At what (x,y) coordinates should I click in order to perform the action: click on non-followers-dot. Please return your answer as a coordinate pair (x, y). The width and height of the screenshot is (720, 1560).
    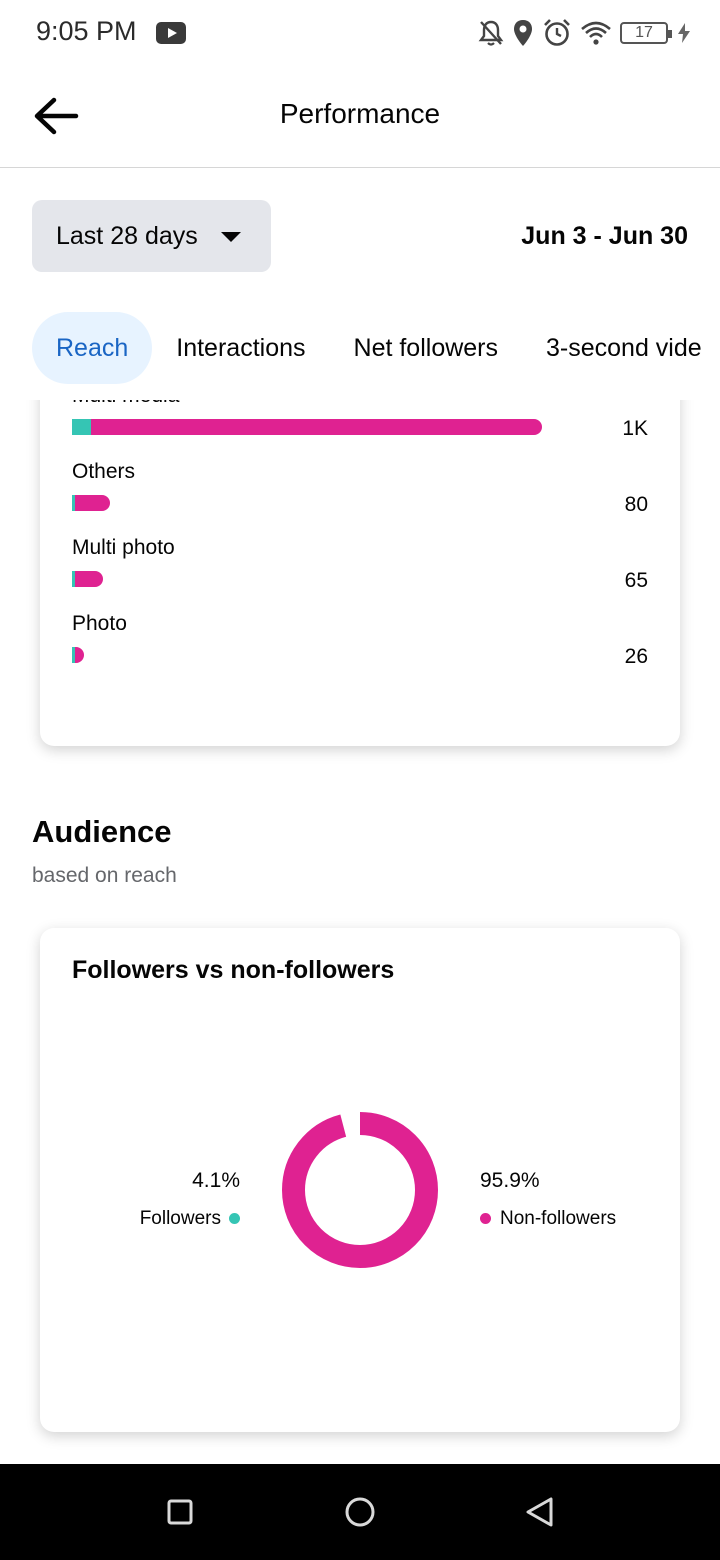
    Looking at the image, I should click on (485, 1219).